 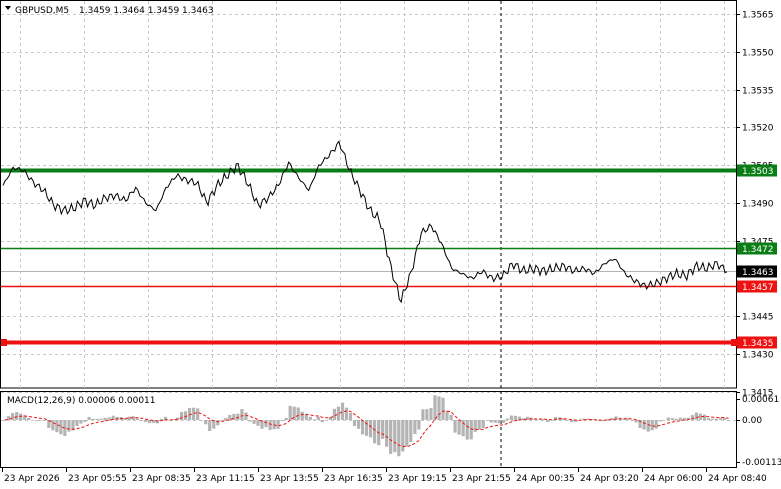 What do you see at coordinates (758, 54) in the screenshot?
I see `price-tick-label: 1.3550` at bounding box center [758, 54].